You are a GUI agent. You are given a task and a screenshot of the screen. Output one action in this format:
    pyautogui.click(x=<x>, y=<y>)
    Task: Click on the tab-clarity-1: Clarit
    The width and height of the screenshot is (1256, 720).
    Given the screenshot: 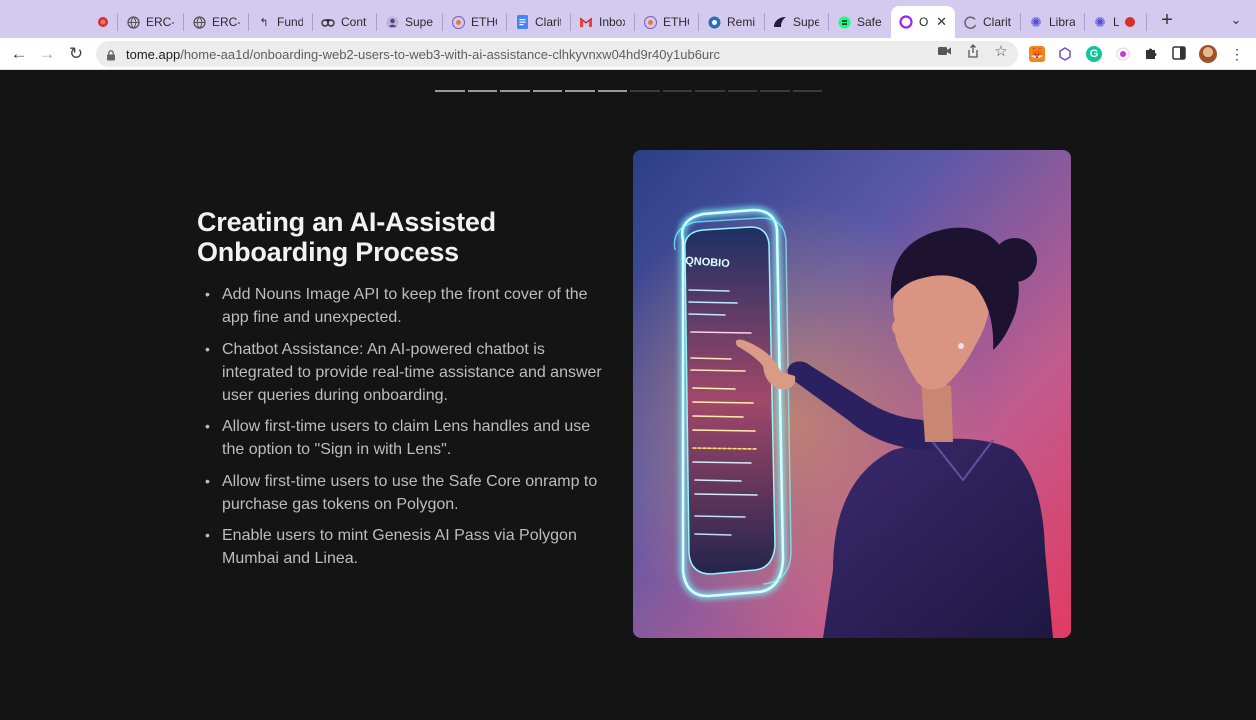 What is the action you would take?
    pyautogui.click(x=538, y=22)
    